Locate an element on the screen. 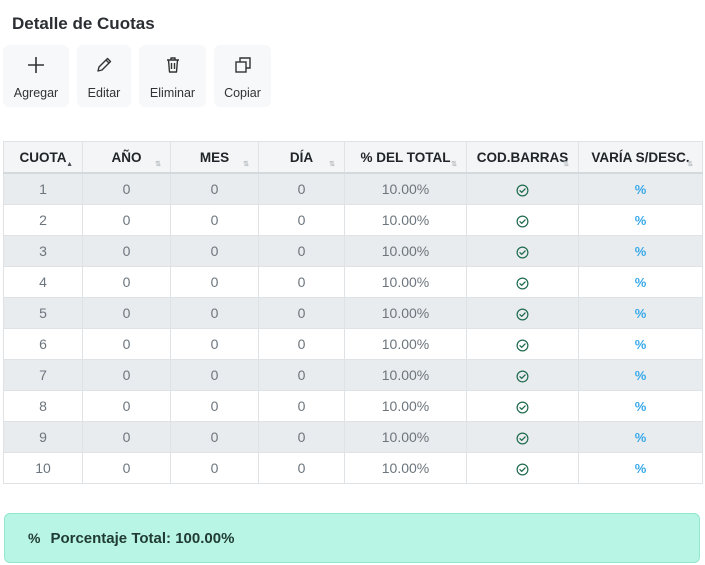 The width and height of the screenshot is (705, 565). pencil-icon is located at coordinates (104, 65).